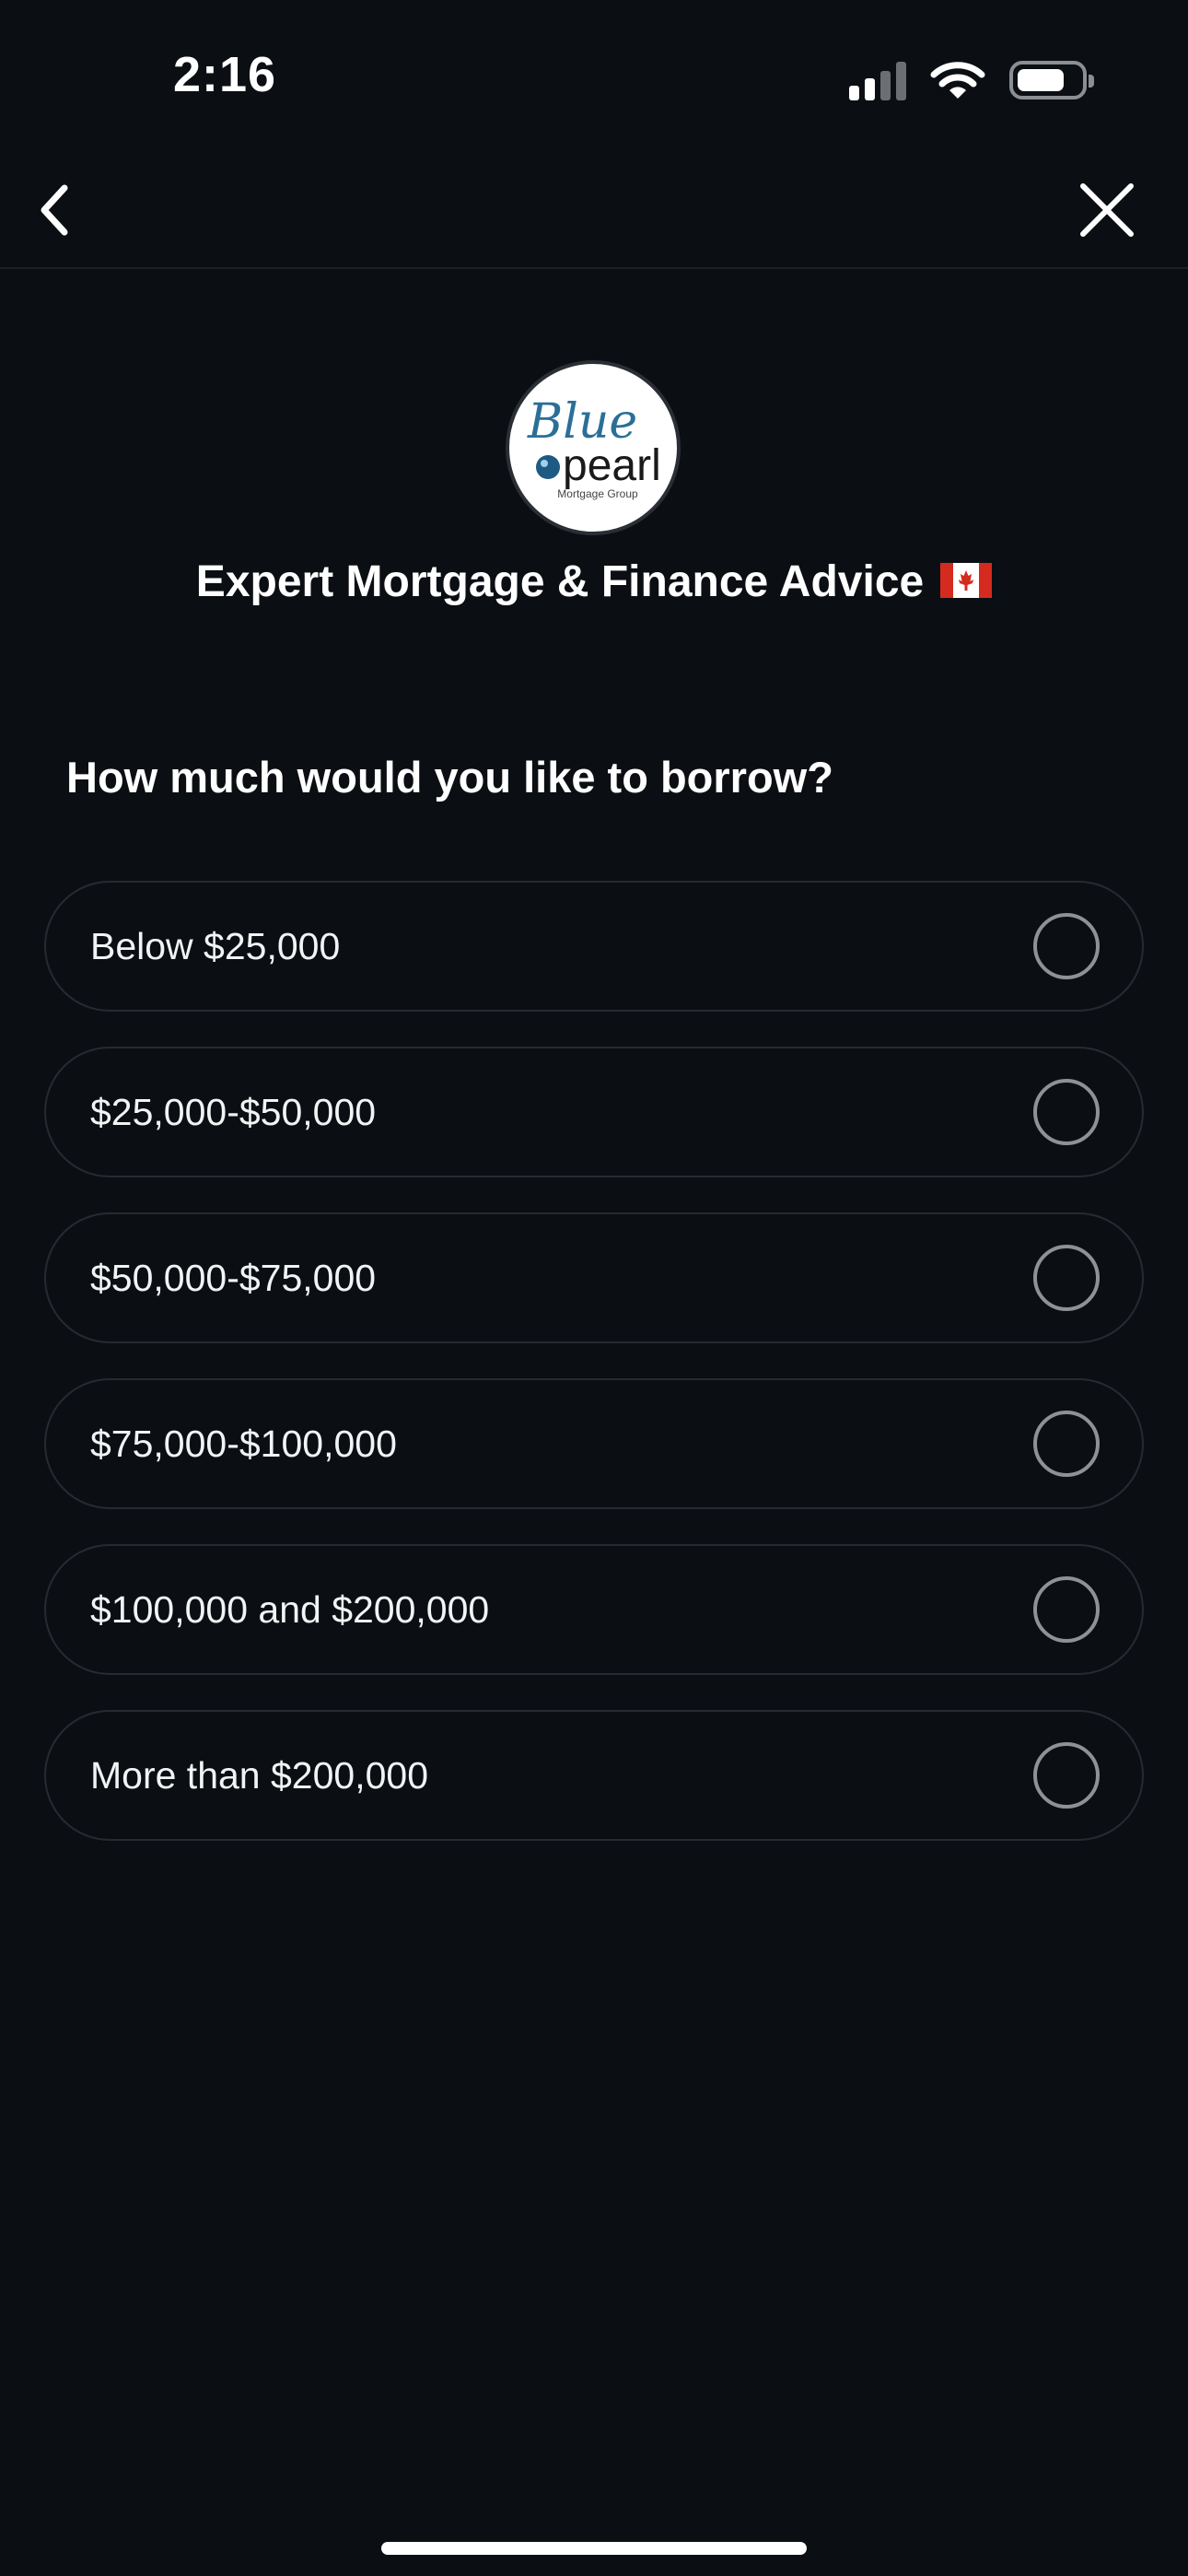  I want to click on status-bar: 2:16, so click(594, 73).